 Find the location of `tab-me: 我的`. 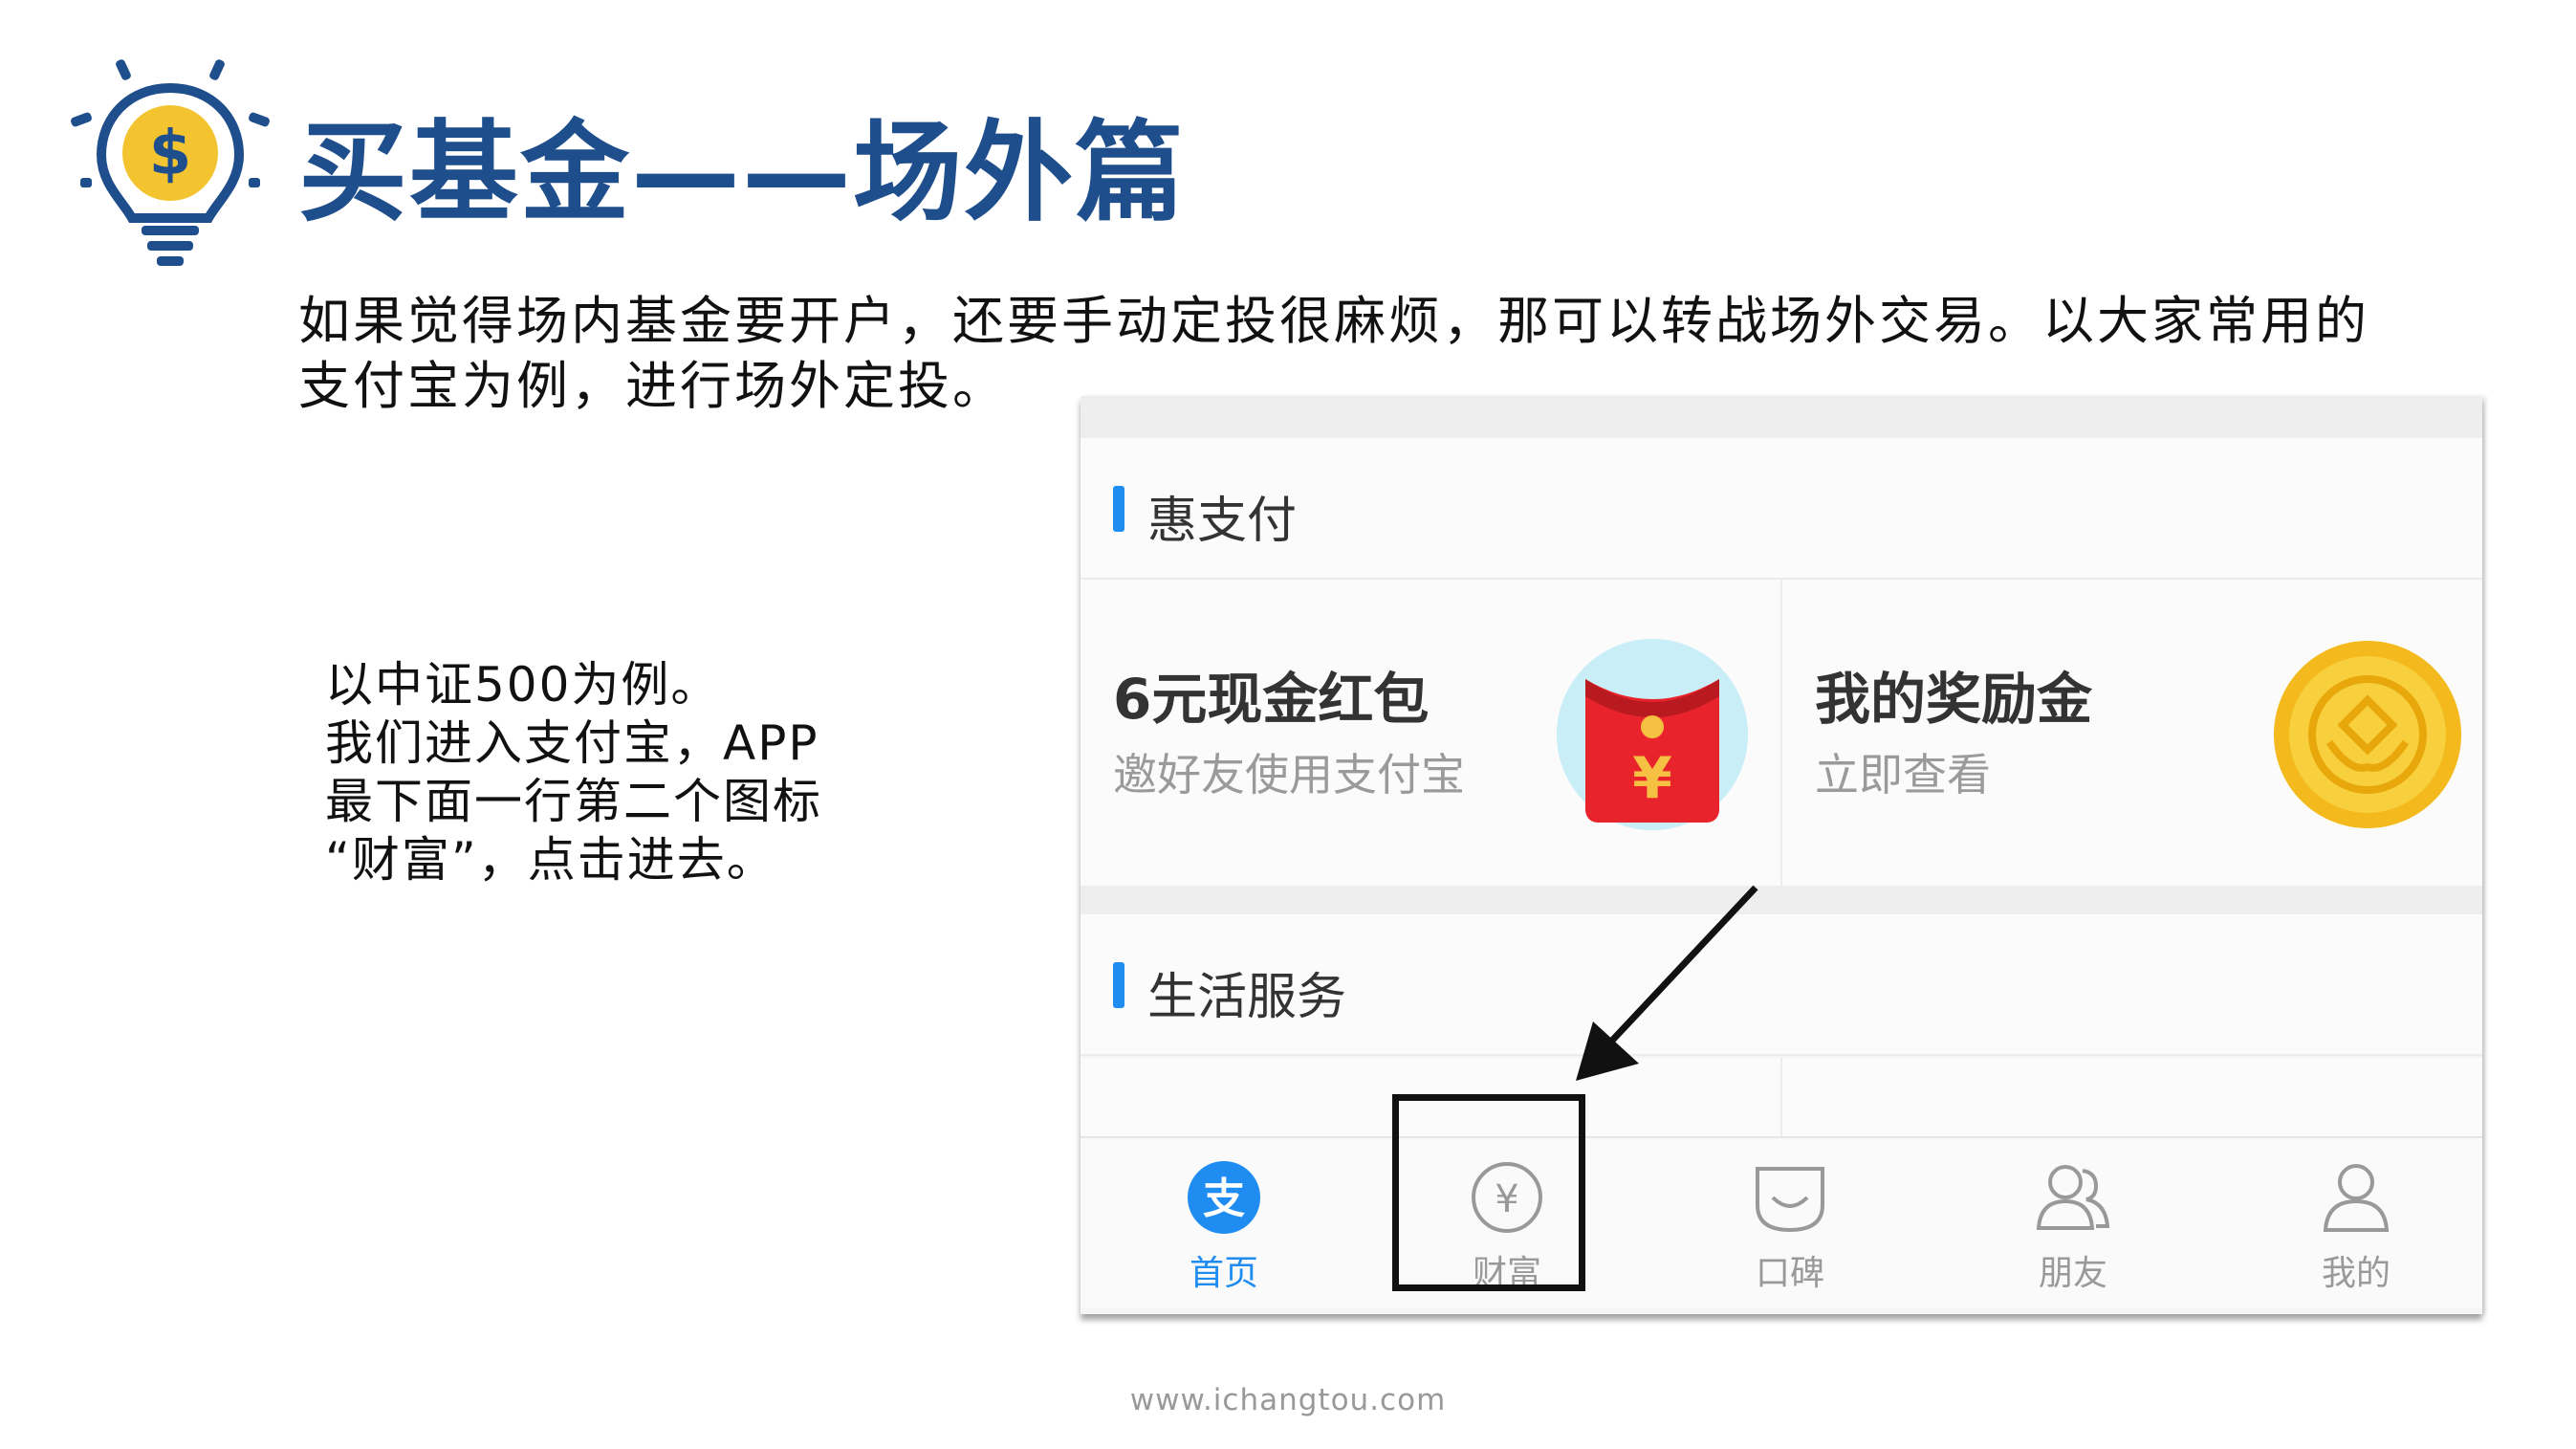

tab-me: 我的 is located at coordinates (2347, 1223).